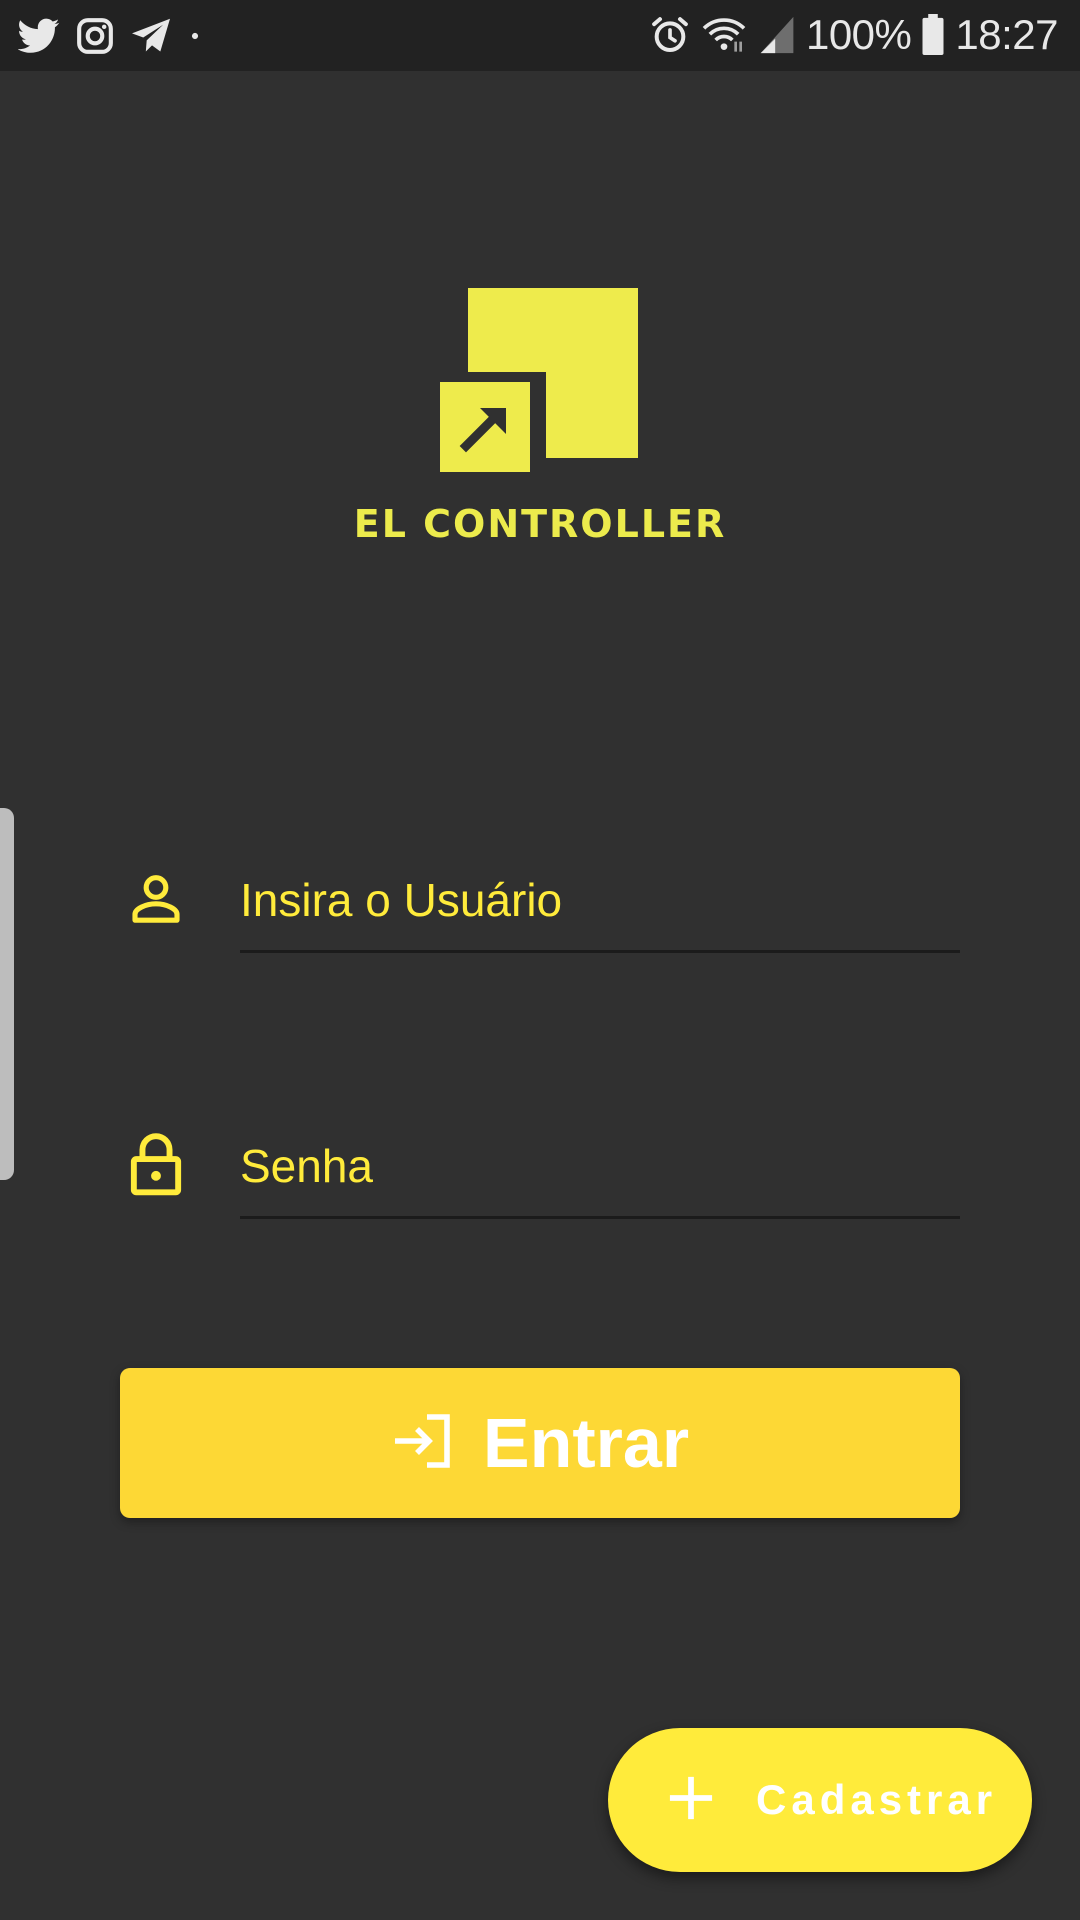 This screenshot has width=1080, height=1920. I want to click on password-input, so click(600, 1157).